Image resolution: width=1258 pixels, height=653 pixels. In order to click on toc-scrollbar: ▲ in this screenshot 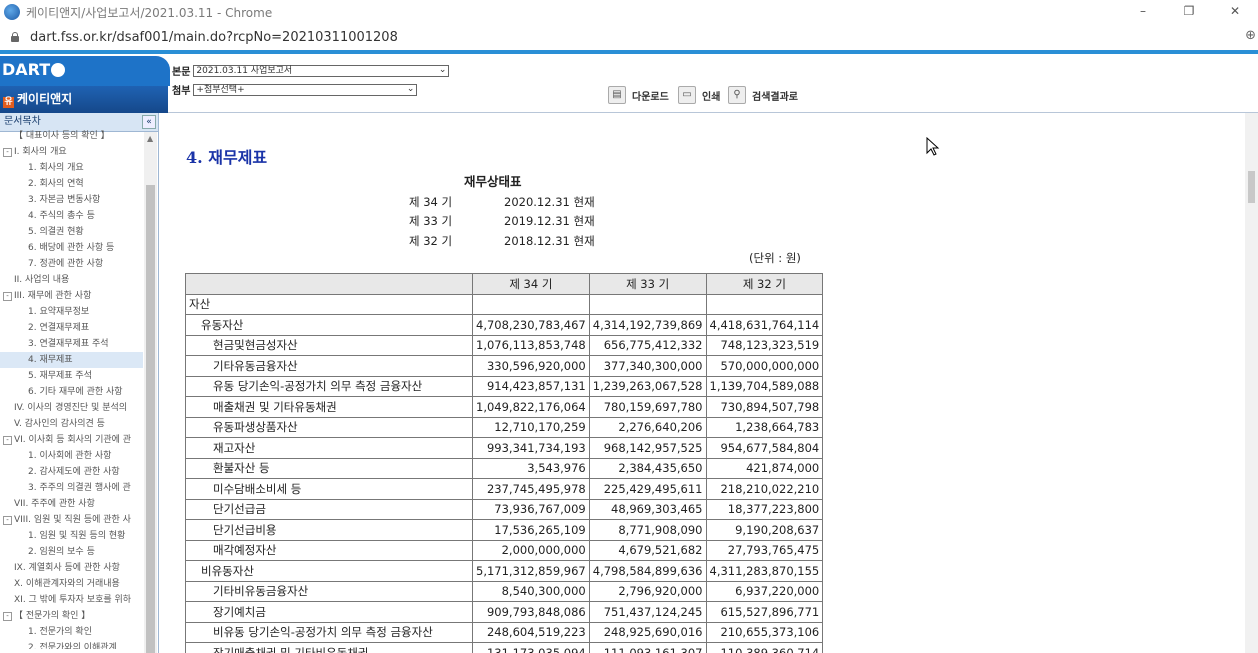, I will do `click(150, 392)`.